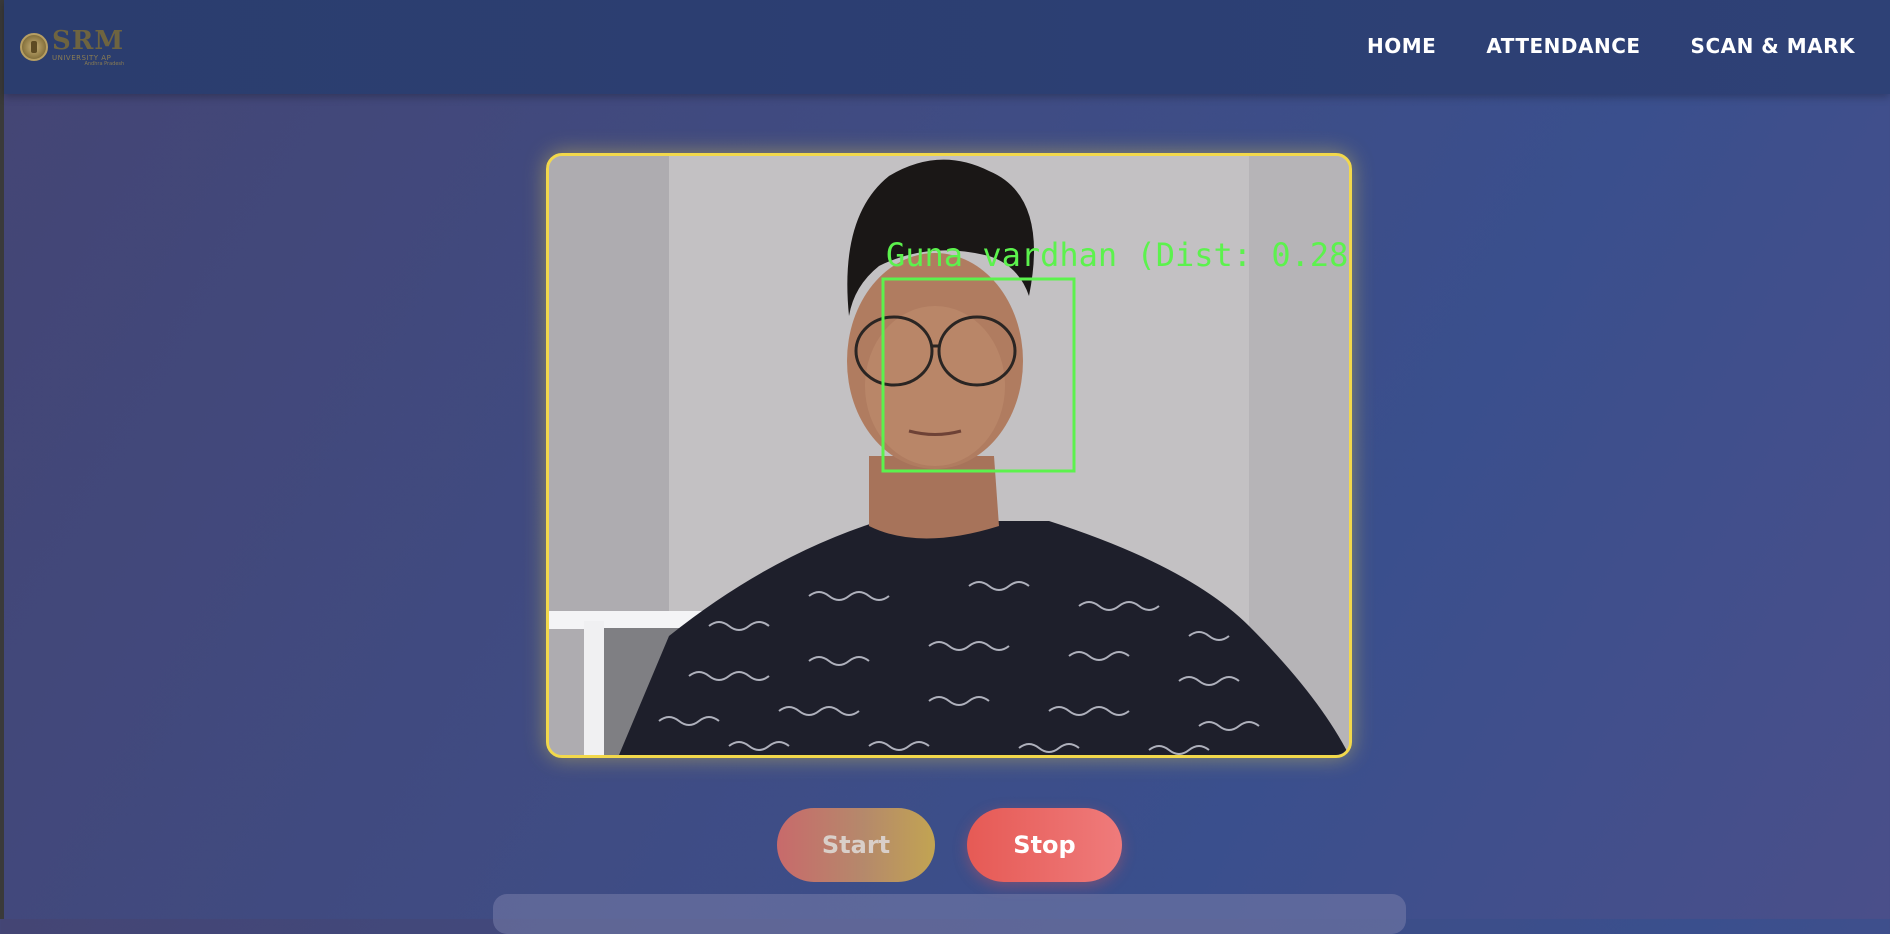  I want to click on logo-tagline: Andhra Pradesh, so click(104, 63).